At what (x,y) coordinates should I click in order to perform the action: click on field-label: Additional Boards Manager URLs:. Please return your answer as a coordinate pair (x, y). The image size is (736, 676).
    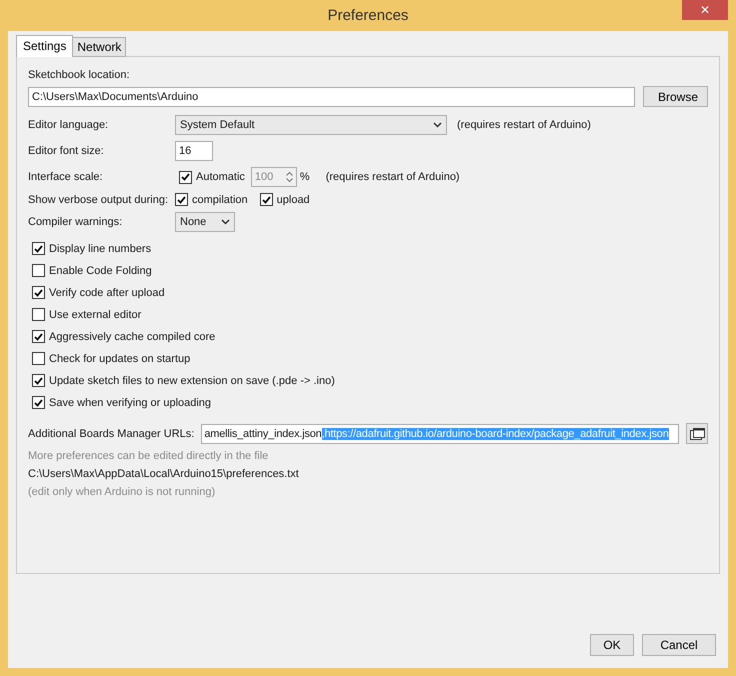
    Looking at the image, I should click on (111, 434).